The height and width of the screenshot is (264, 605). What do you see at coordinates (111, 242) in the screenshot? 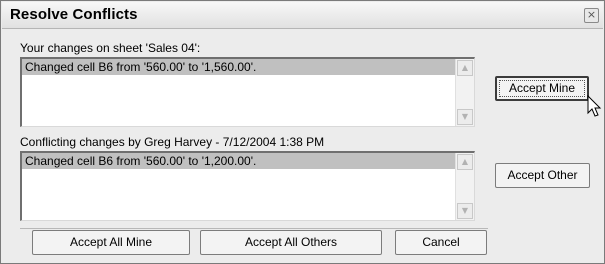
I see `accept-all-mine-button: Accept All Mine` at bounding box center [111, 242].